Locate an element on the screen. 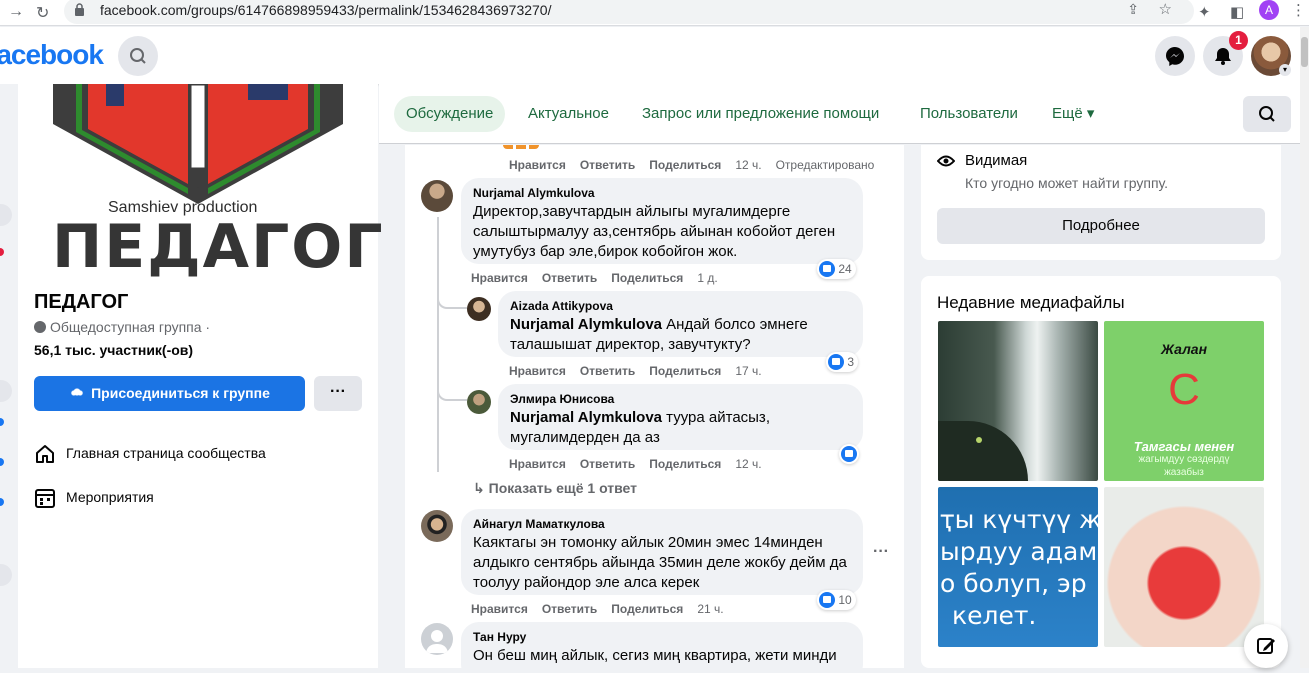 The width and height of the screenshot is (1309, 673). show-more-replies: ↳ Показать ещё 1 ответ is located at coordinates (555, 488).